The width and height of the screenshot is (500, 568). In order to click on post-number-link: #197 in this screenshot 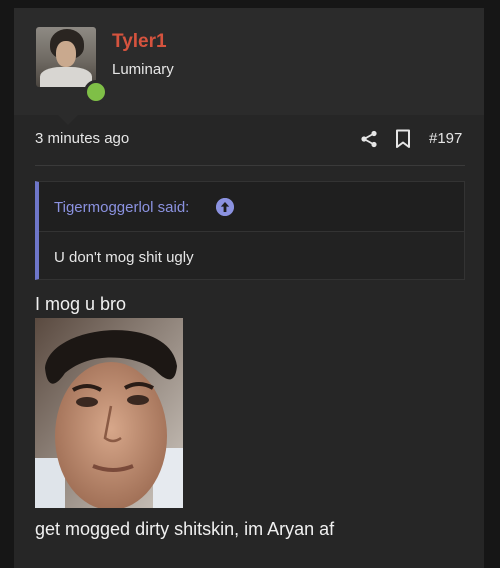, I will do `click(445, 138)`.